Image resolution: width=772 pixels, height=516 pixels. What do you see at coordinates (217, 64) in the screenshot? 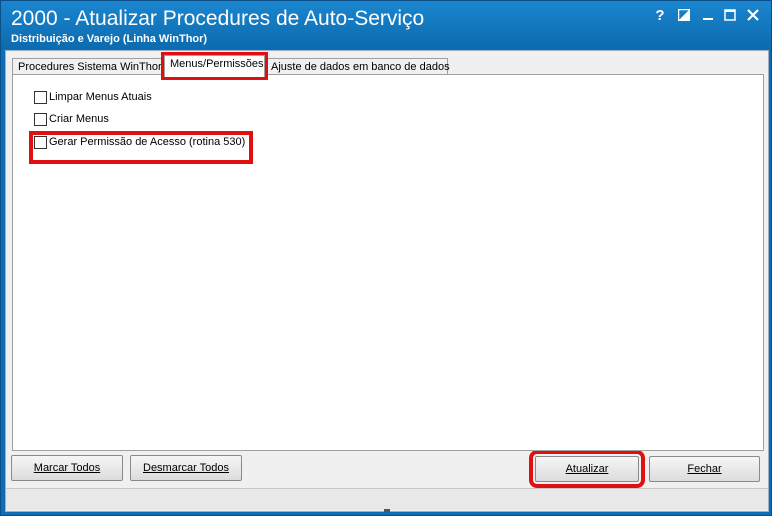
I see `tab-label: Menus/Permissões` at bounding box center [217, 64].